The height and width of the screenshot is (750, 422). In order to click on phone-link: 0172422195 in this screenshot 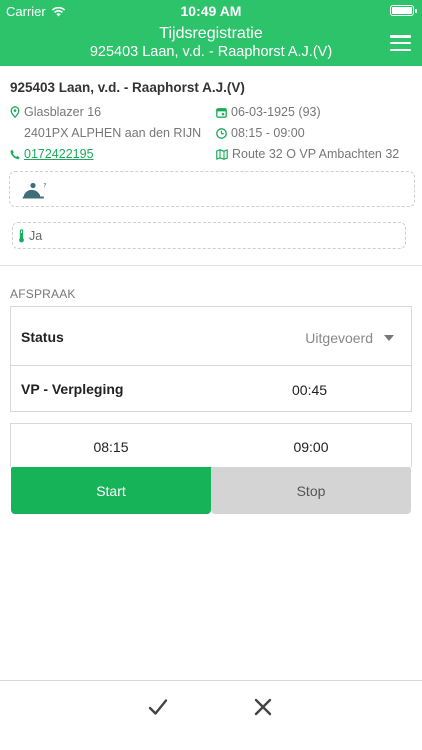, I will do `click(59, 154)`.